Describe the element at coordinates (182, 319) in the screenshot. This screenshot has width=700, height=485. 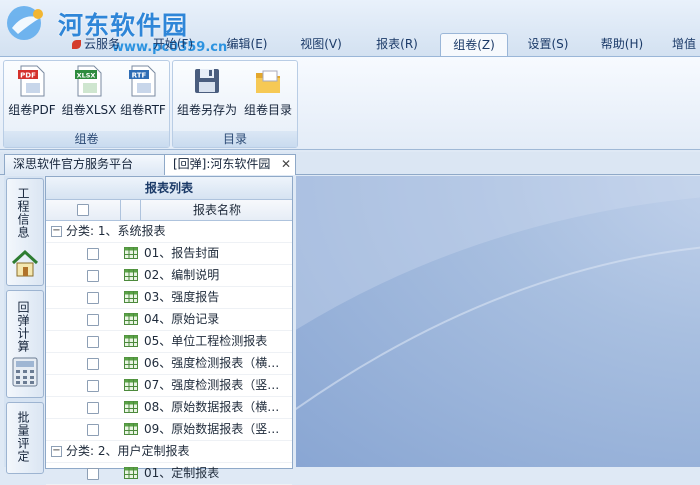
I see `report-name: 04、原始记录` at that location.